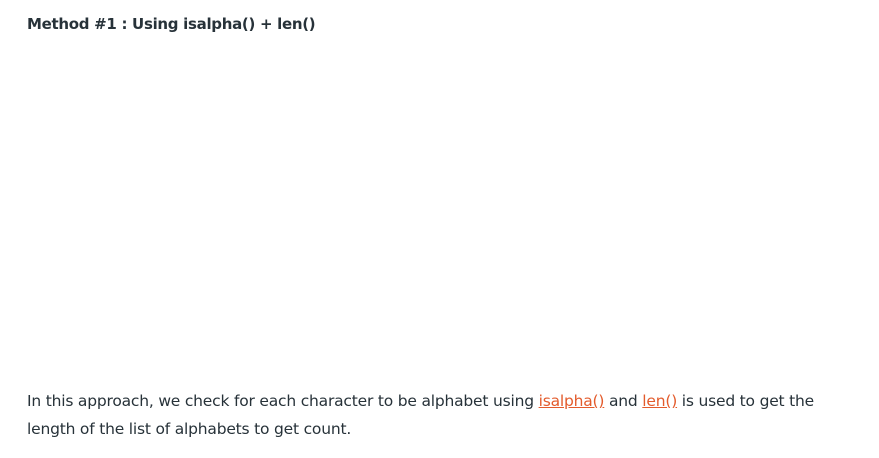 The width and height of the screenshot is (879, 458). What do you see at coordinates (171, 24) in the screenshot?
I see `section-heading: Method #1 : Using isalpha() + len()` at bounding box center [171, 24].